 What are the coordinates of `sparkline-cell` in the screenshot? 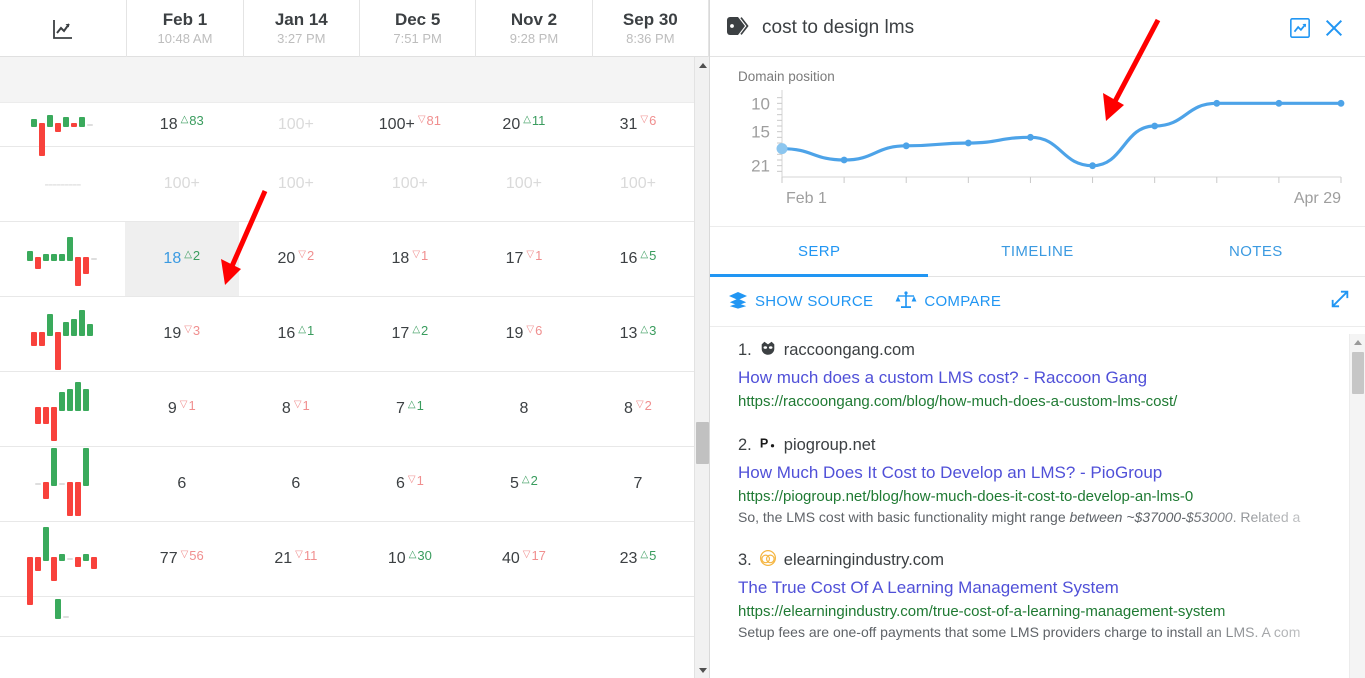 It's located at (62, 563).